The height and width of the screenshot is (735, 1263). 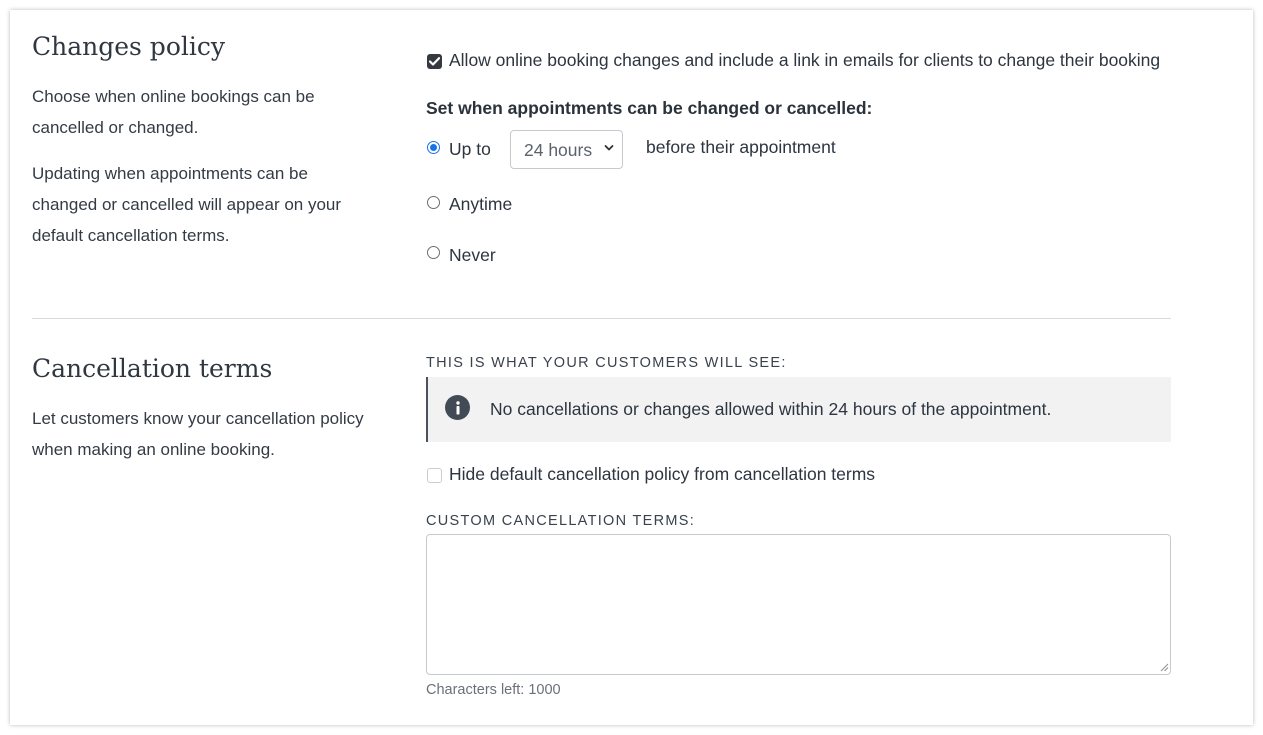 I want to click on chevron-down-icon, so click(x=609, y=148).